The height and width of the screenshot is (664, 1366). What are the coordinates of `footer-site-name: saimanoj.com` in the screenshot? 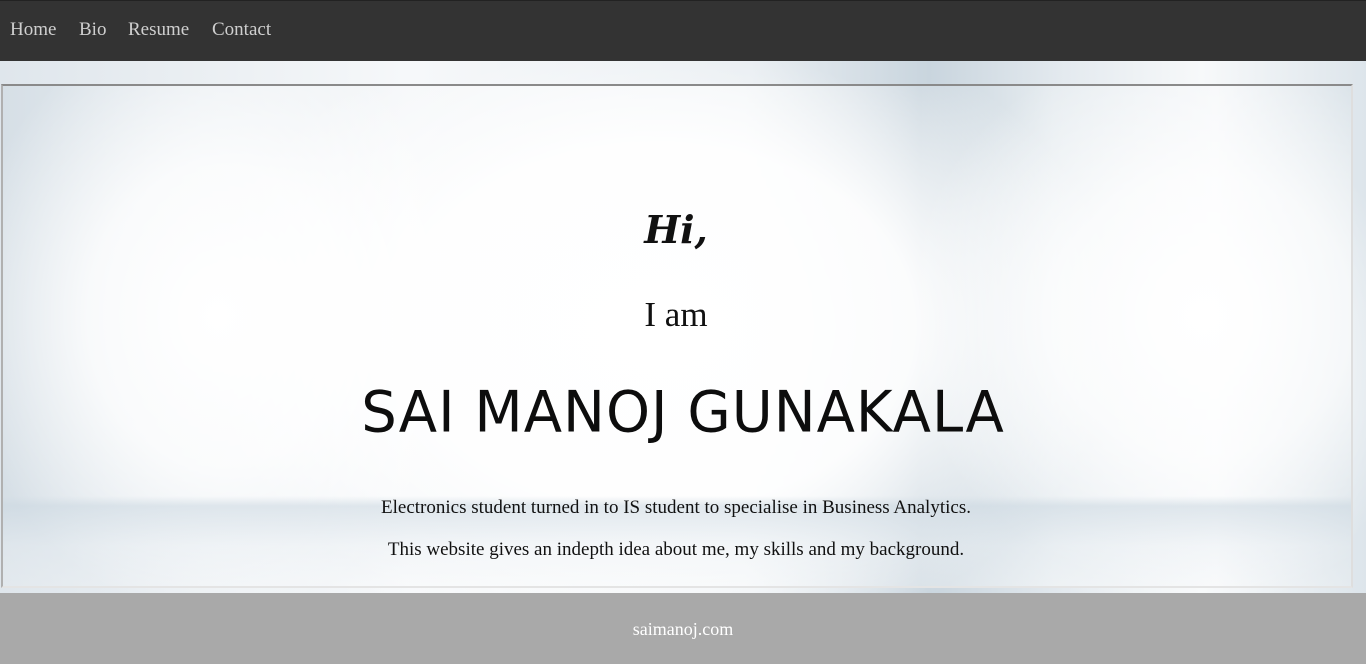 It's located at (683, 629).